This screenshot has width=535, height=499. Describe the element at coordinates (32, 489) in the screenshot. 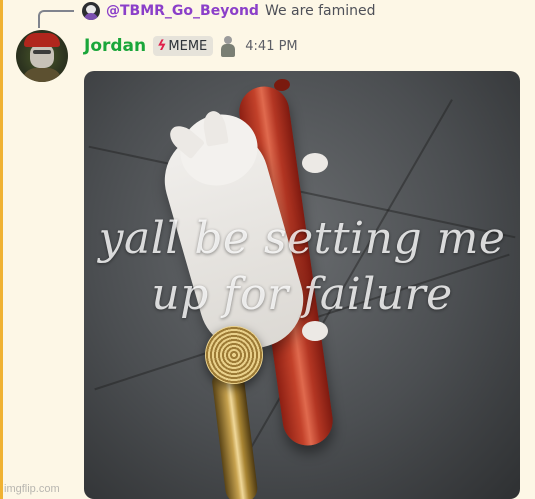

I see `watermark: imgflip.com` at that location.